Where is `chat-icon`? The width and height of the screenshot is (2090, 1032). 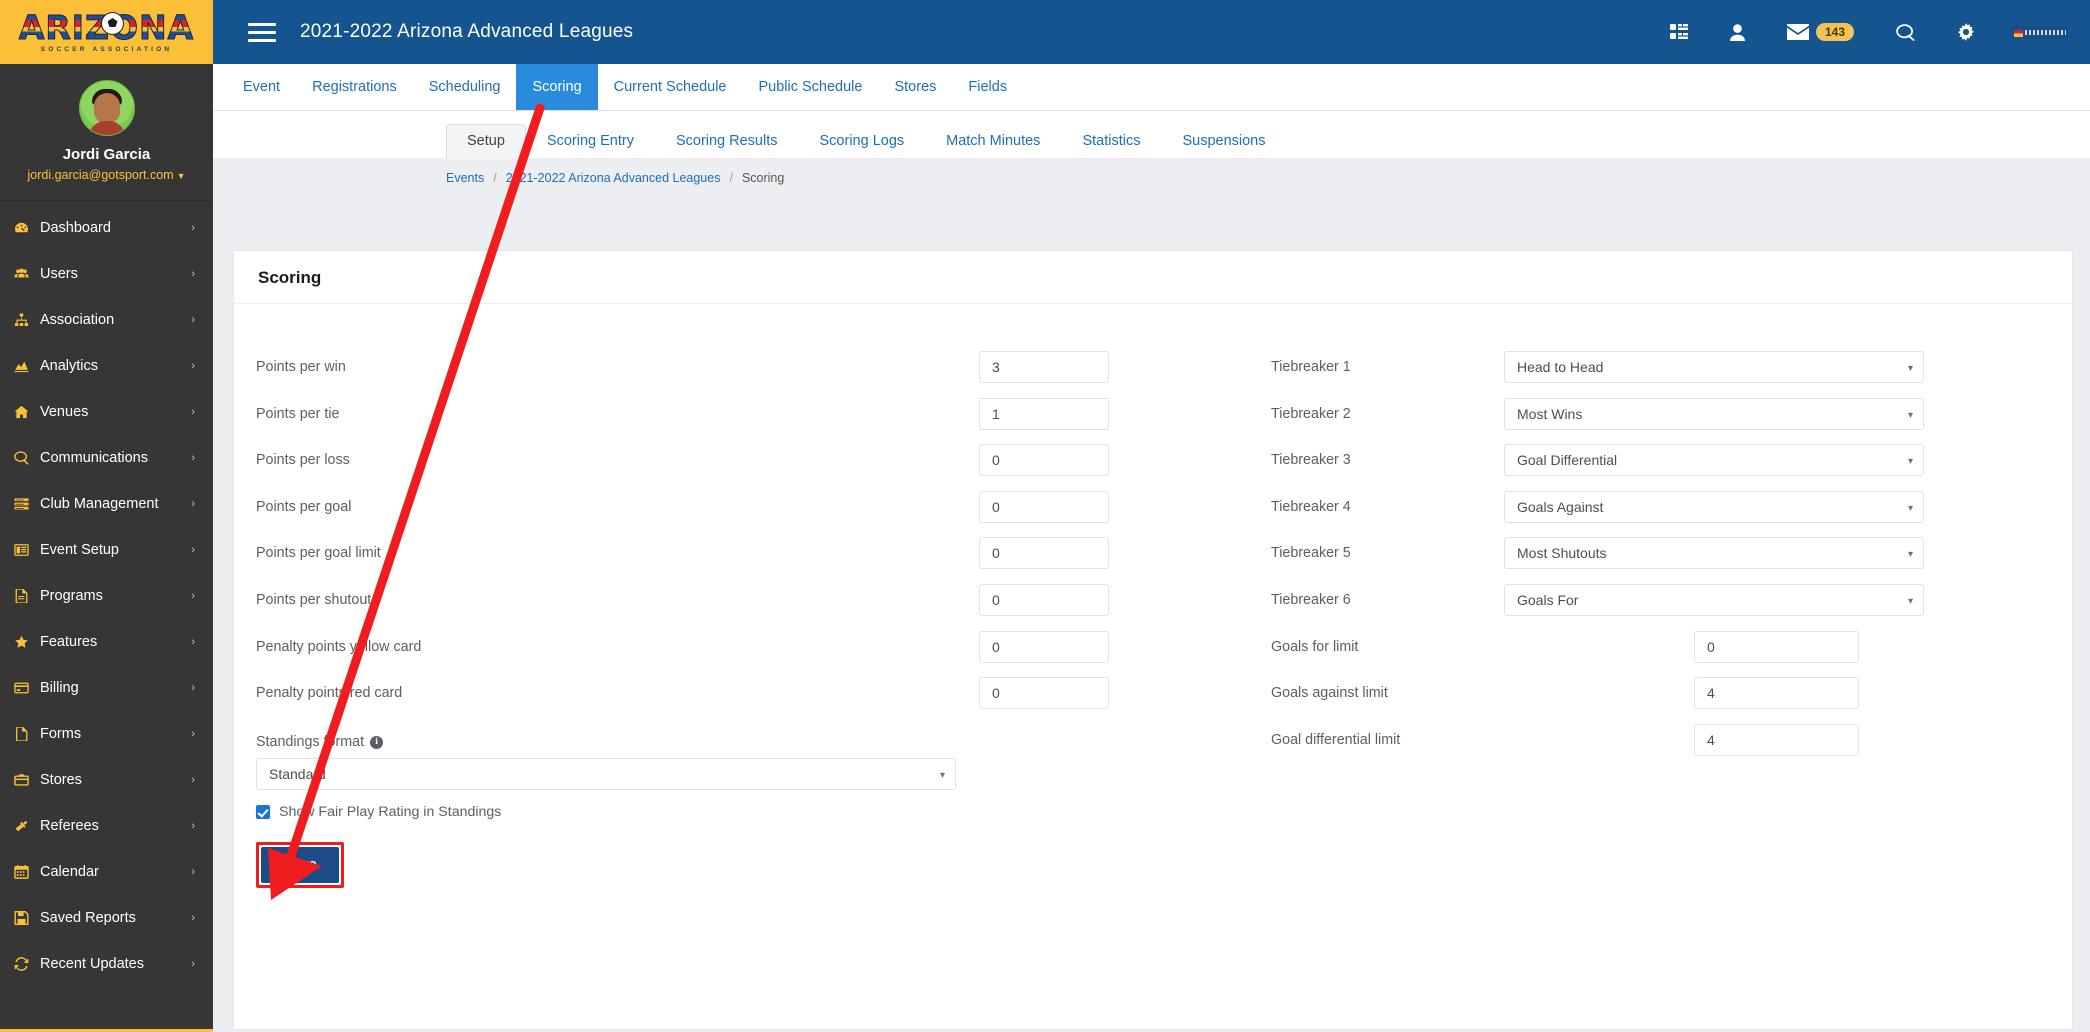
chat-icon is located at coordinates (1905, 32).